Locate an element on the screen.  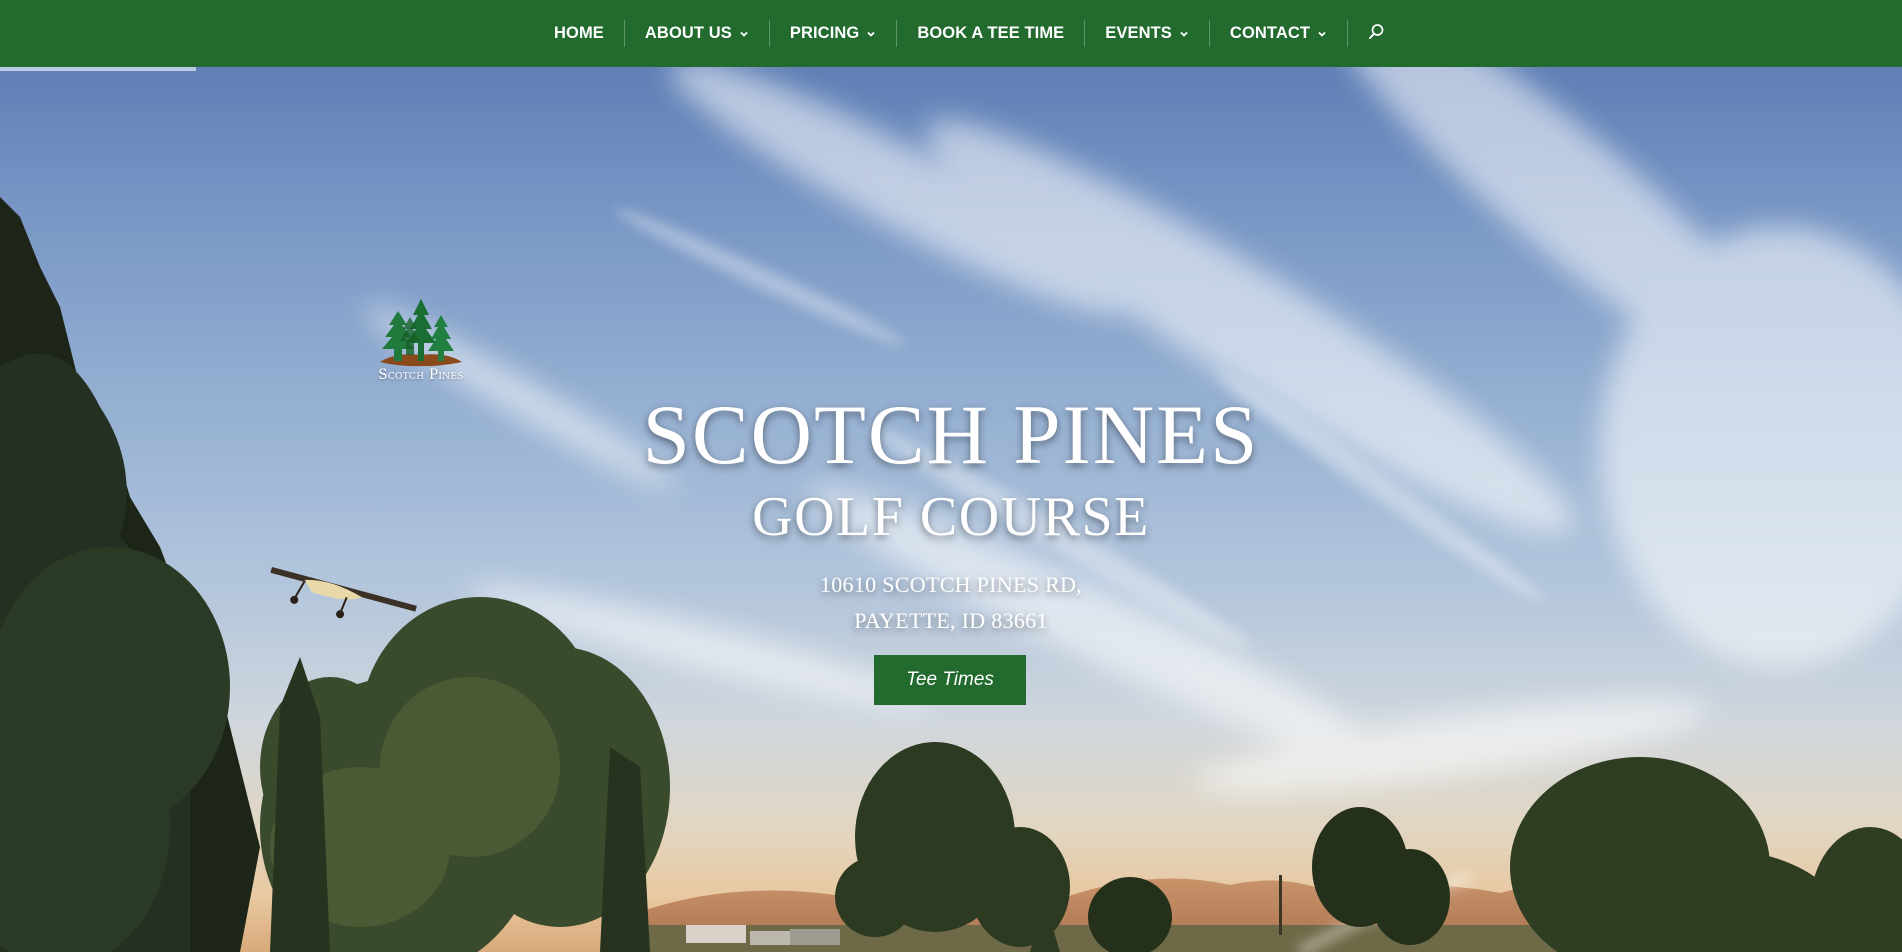
hero-title: SCOTCH PINES is located at coordinates (951, 435).